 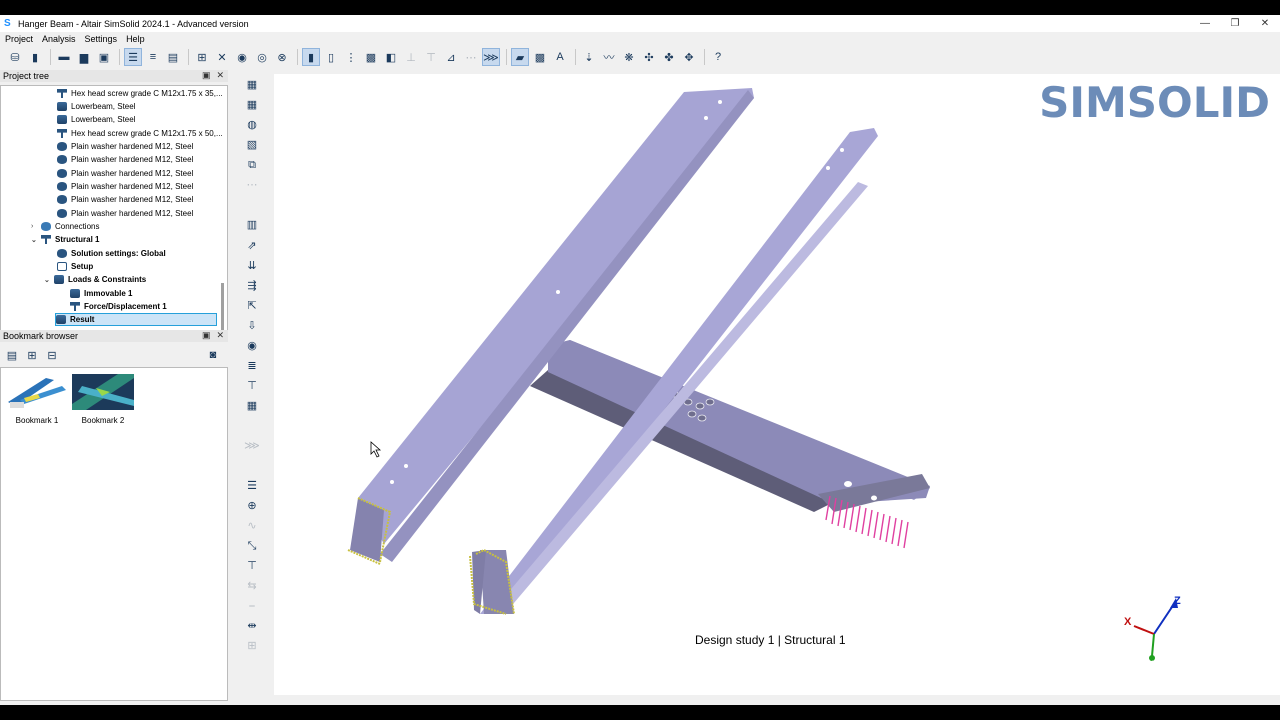 I want to click on archive-icon: ▤, so click(x=173, y=57).